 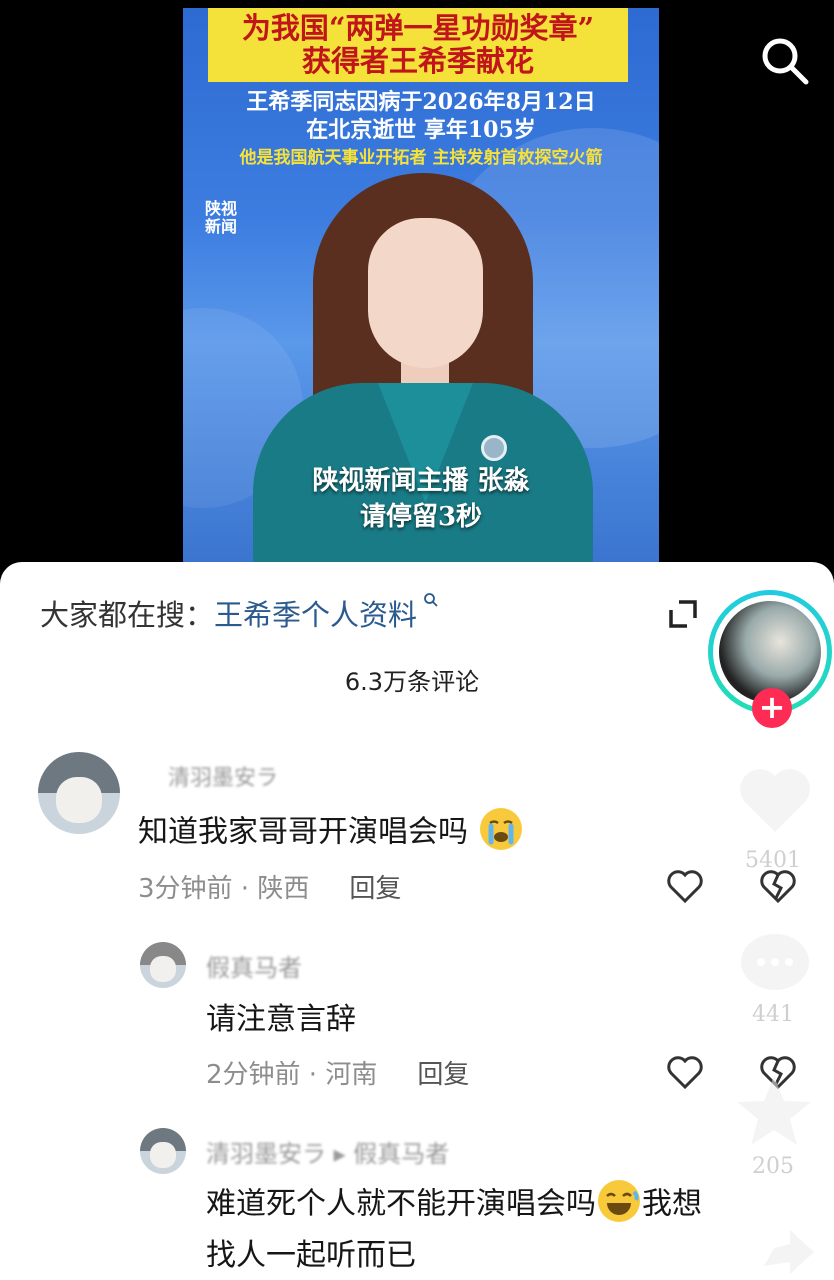 I want to click on comment-text-content: 难道死个人就不能开演唱会吗, so click(x=401, y=1204).